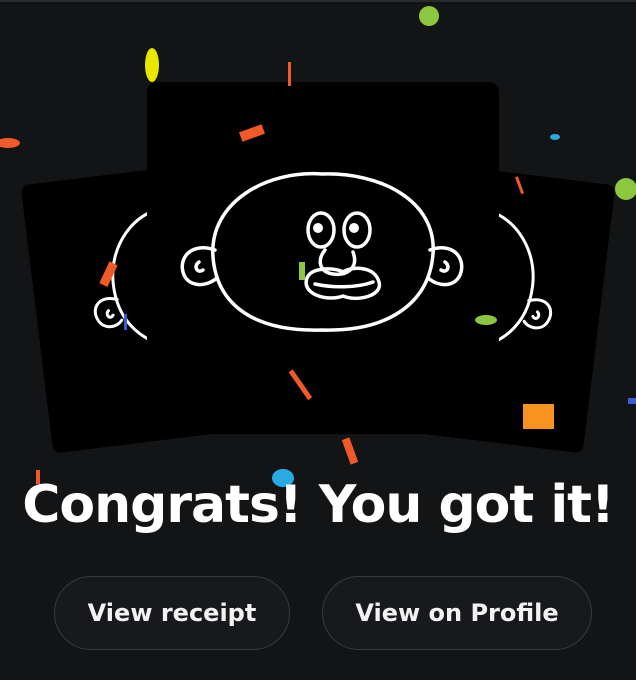  I want to click on cartoon-face-image, so click(322, 251).